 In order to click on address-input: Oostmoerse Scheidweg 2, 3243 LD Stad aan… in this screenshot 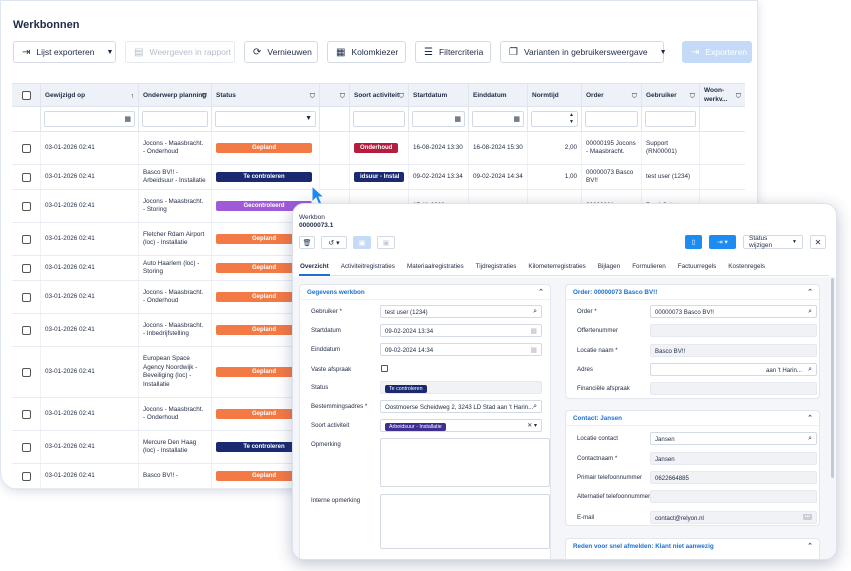, I will do `click(461, 406)`.